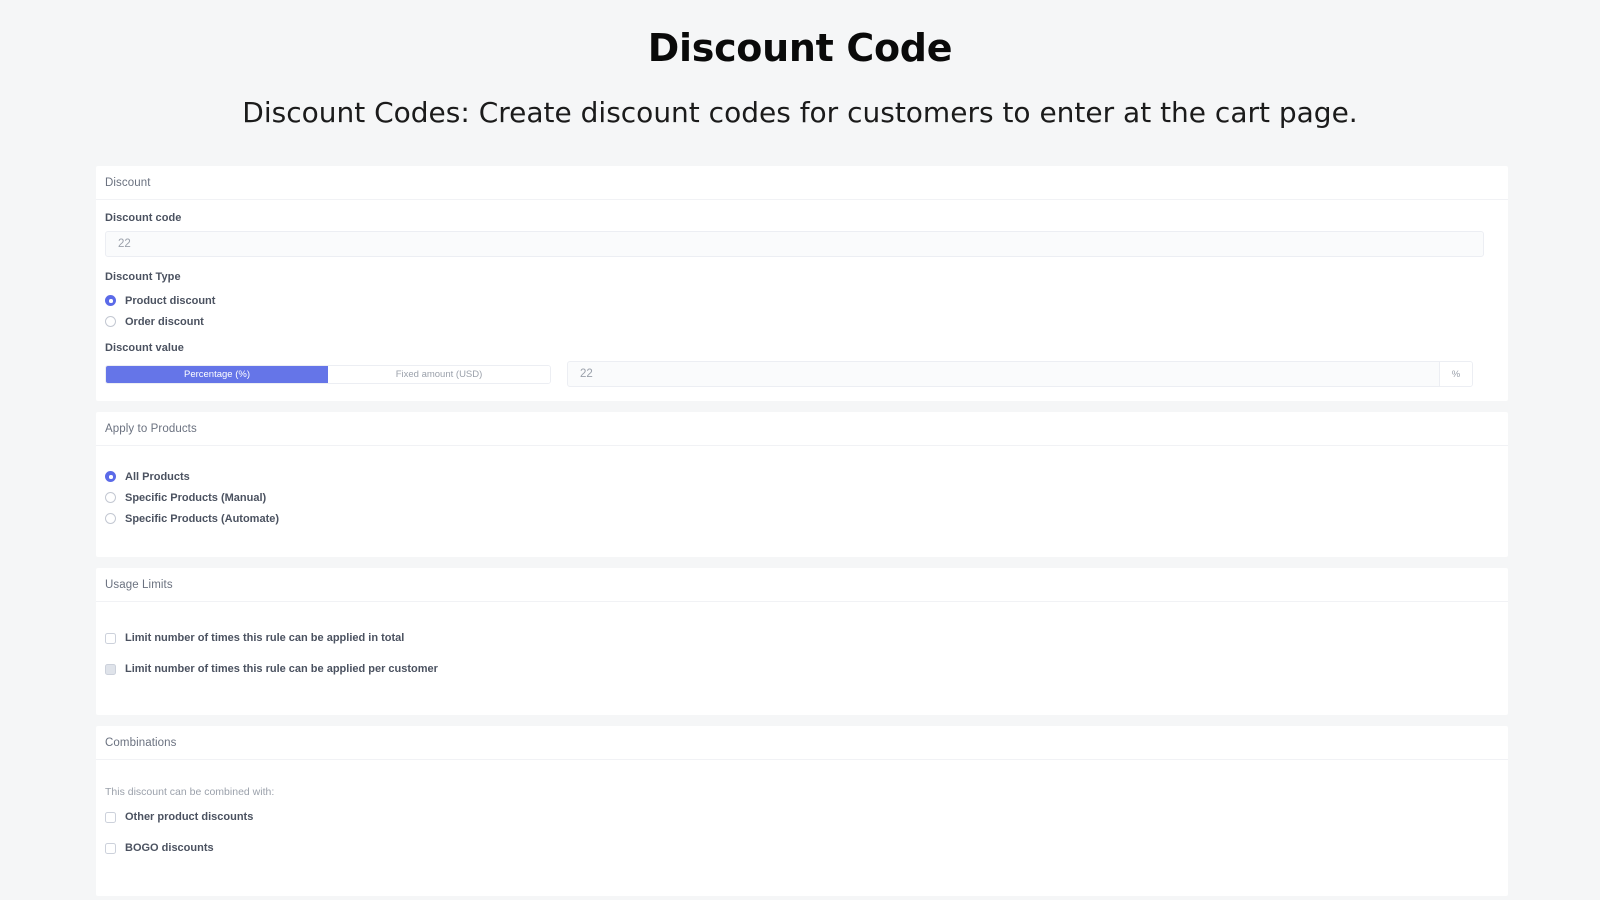 The height and width of the screenshot is (900, 1600). Describe the element at coordinates (110, 497) in the screenshot. I see `radio-icon-specific-products-manual` at that location.